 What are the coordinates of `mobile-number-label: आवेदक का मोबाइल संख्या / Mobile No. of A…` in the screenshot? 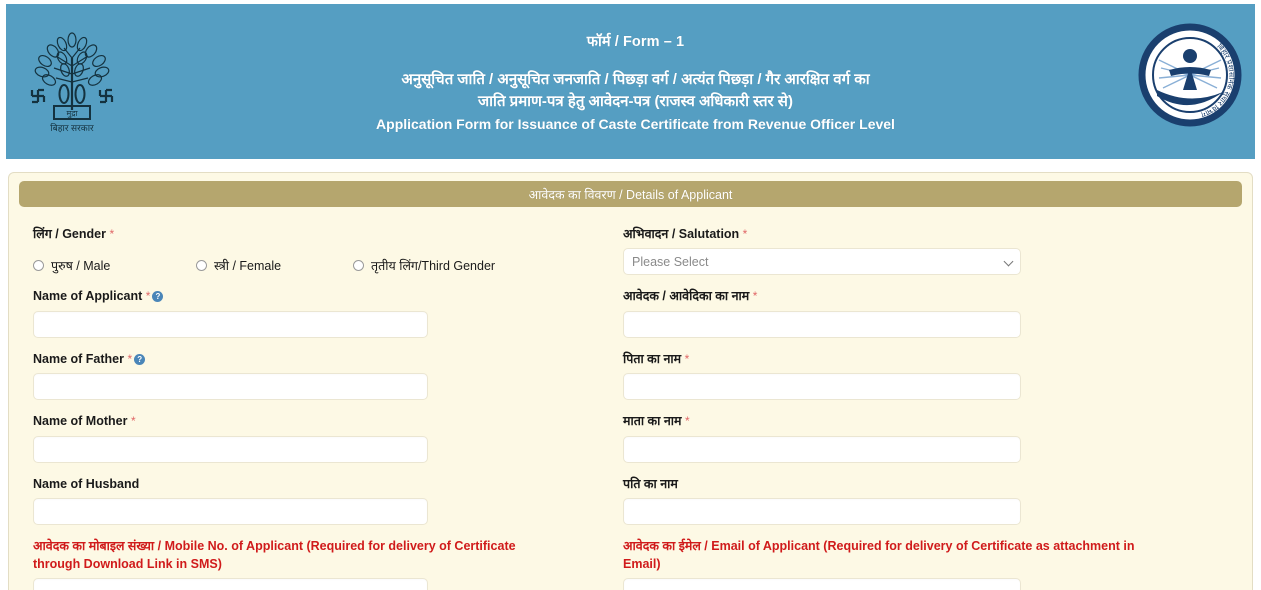 It's located at (274, 554).